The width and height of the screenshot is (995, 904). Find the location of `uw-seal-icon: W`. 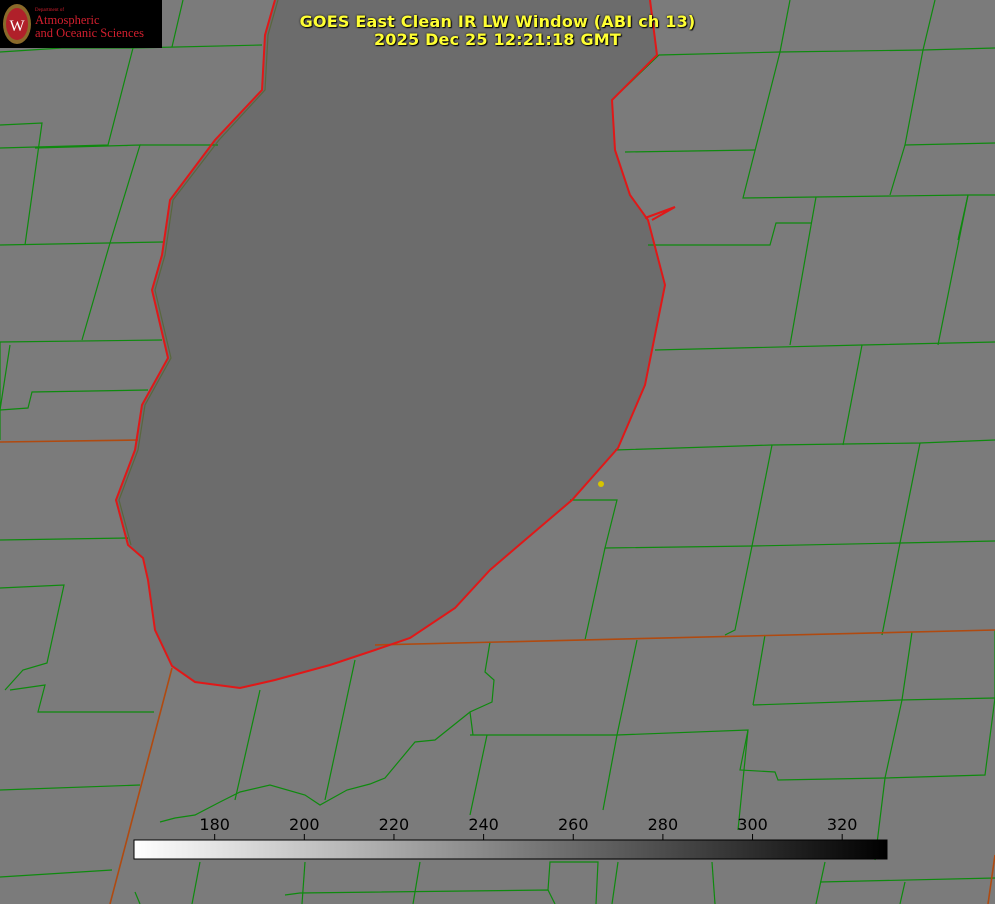

uw-seal-icon: W is located at coordinates (17, 24).